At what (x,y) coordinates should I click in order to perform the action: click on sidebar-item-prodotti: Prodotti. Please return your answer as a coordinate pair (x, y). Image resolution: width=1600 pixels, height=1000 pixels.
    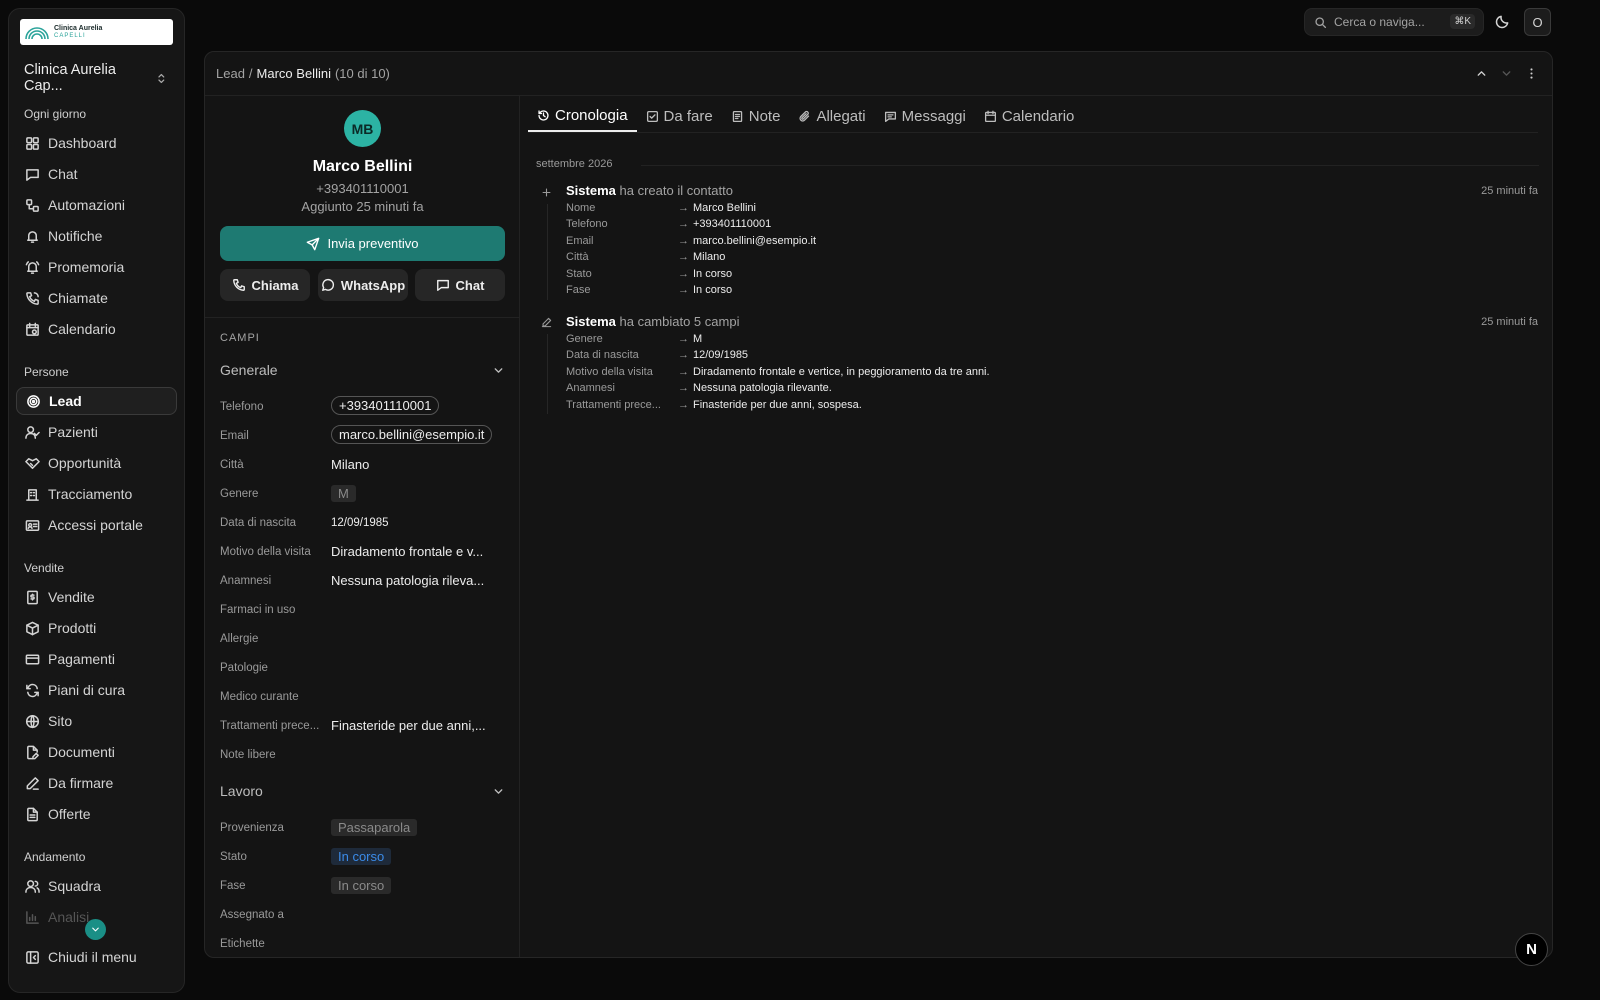
    Looking at the image, I should click on (96, 628).